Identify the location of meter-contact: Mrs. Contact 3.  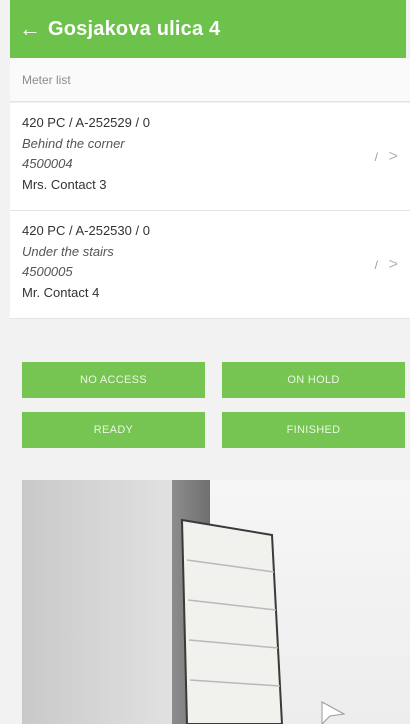
(64, 184).